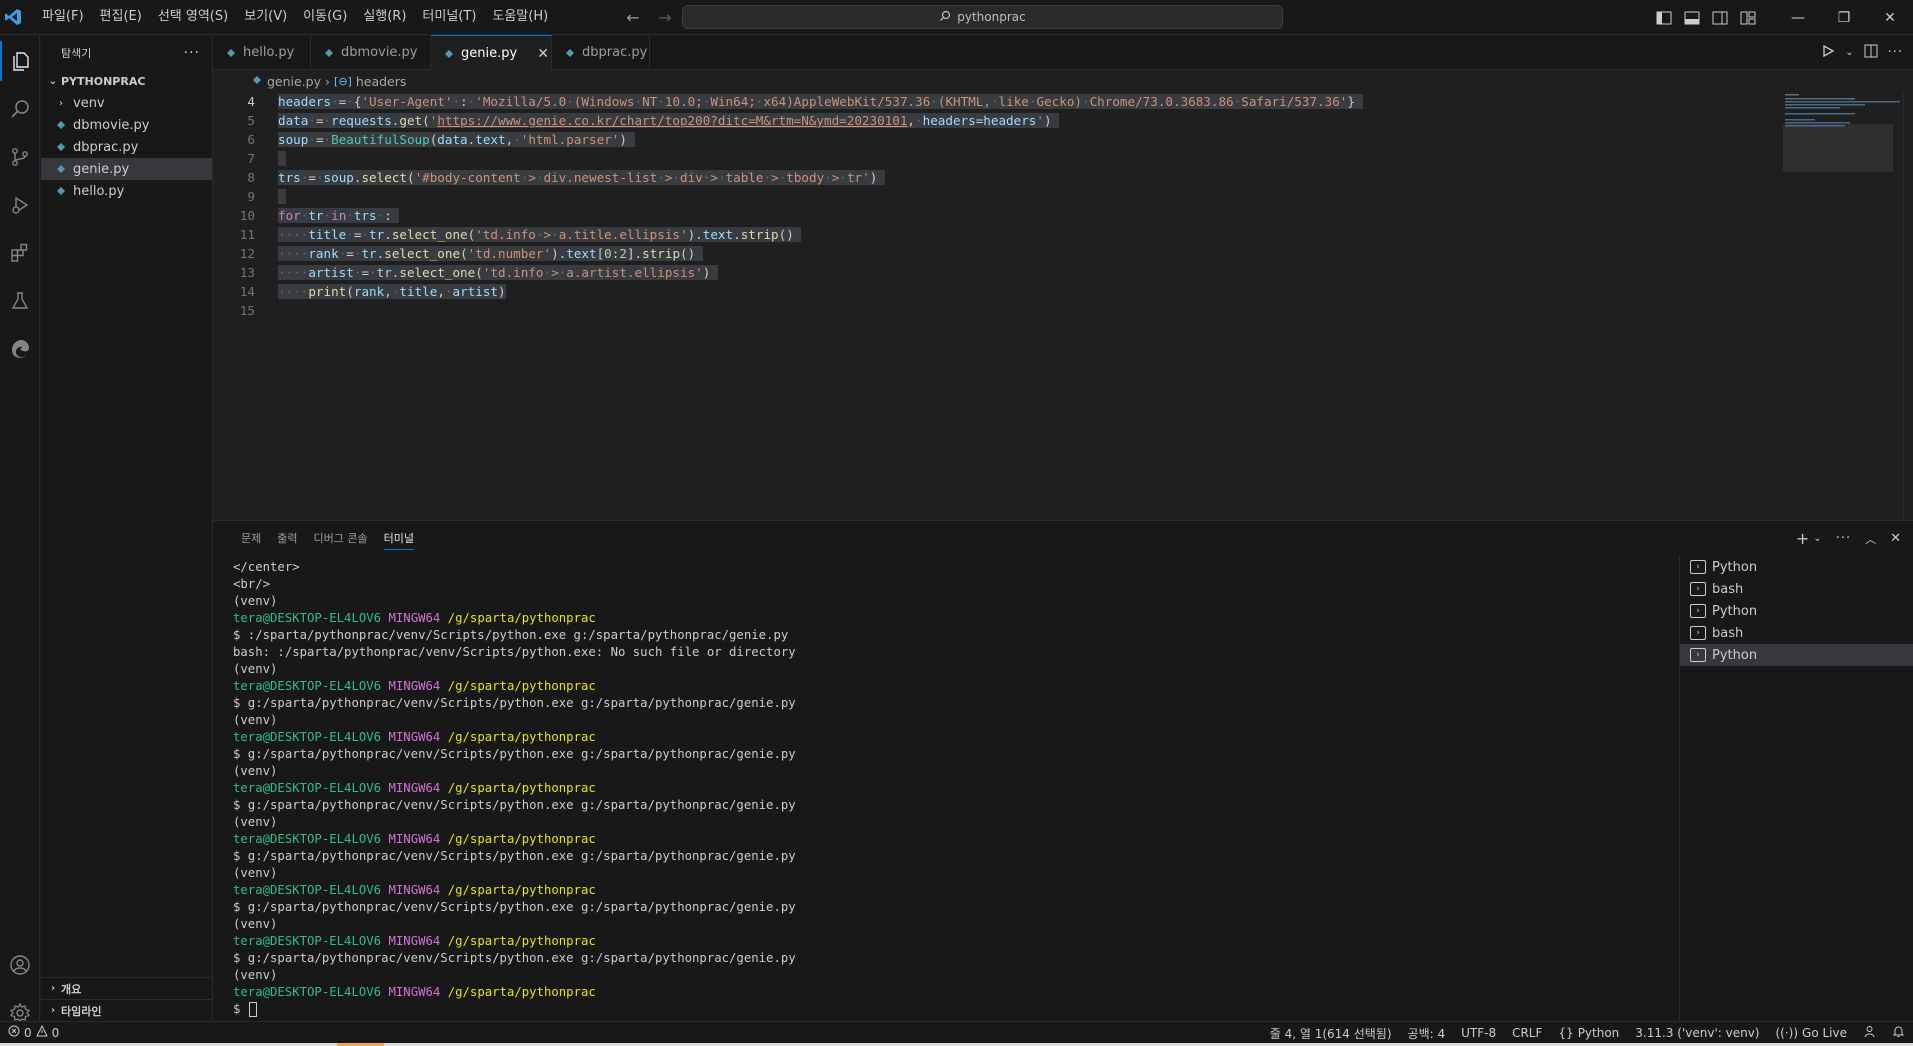 This screenshot has width=1913, height=1046. Describe the element at coordinates (1478, 1033) in the screenshot. I see `encoding: UTF-8` at that location.